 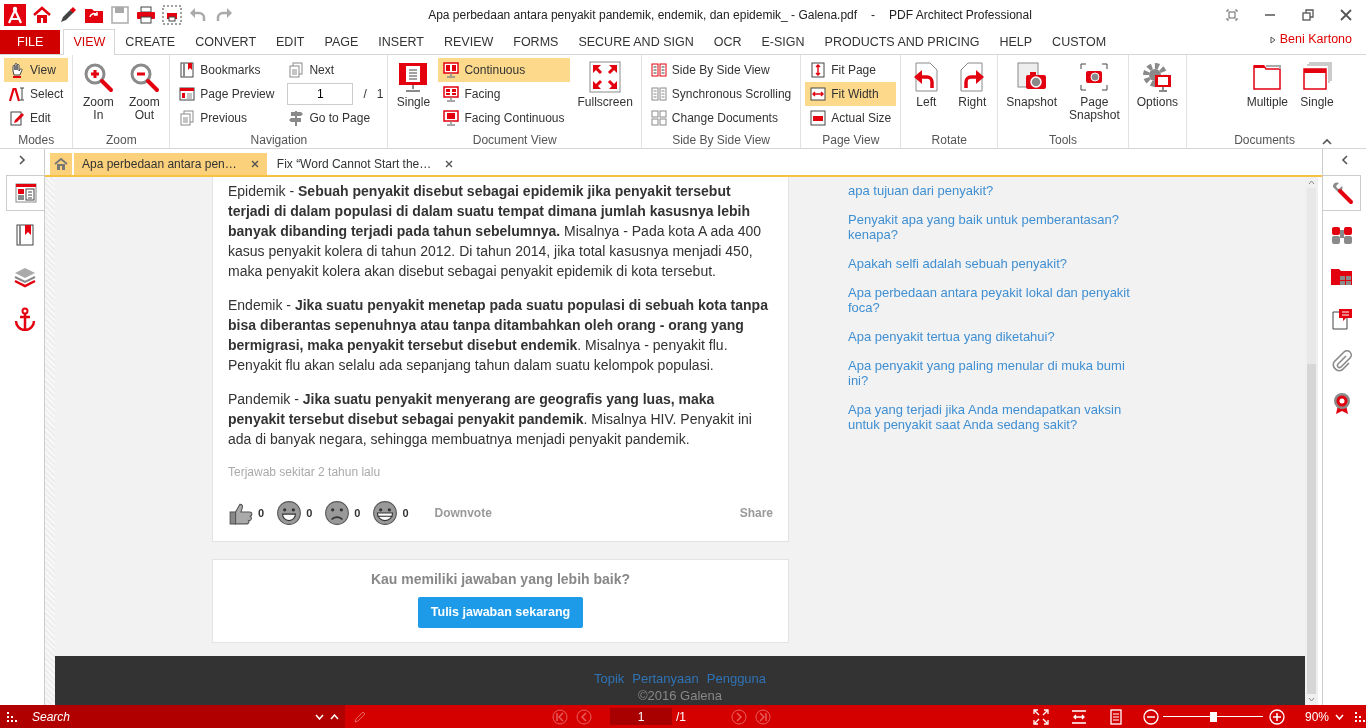 What do you see at coordinates (1311, 441) in the screenshot?
I see `scrollbar` at bounding box center [1311, 441].